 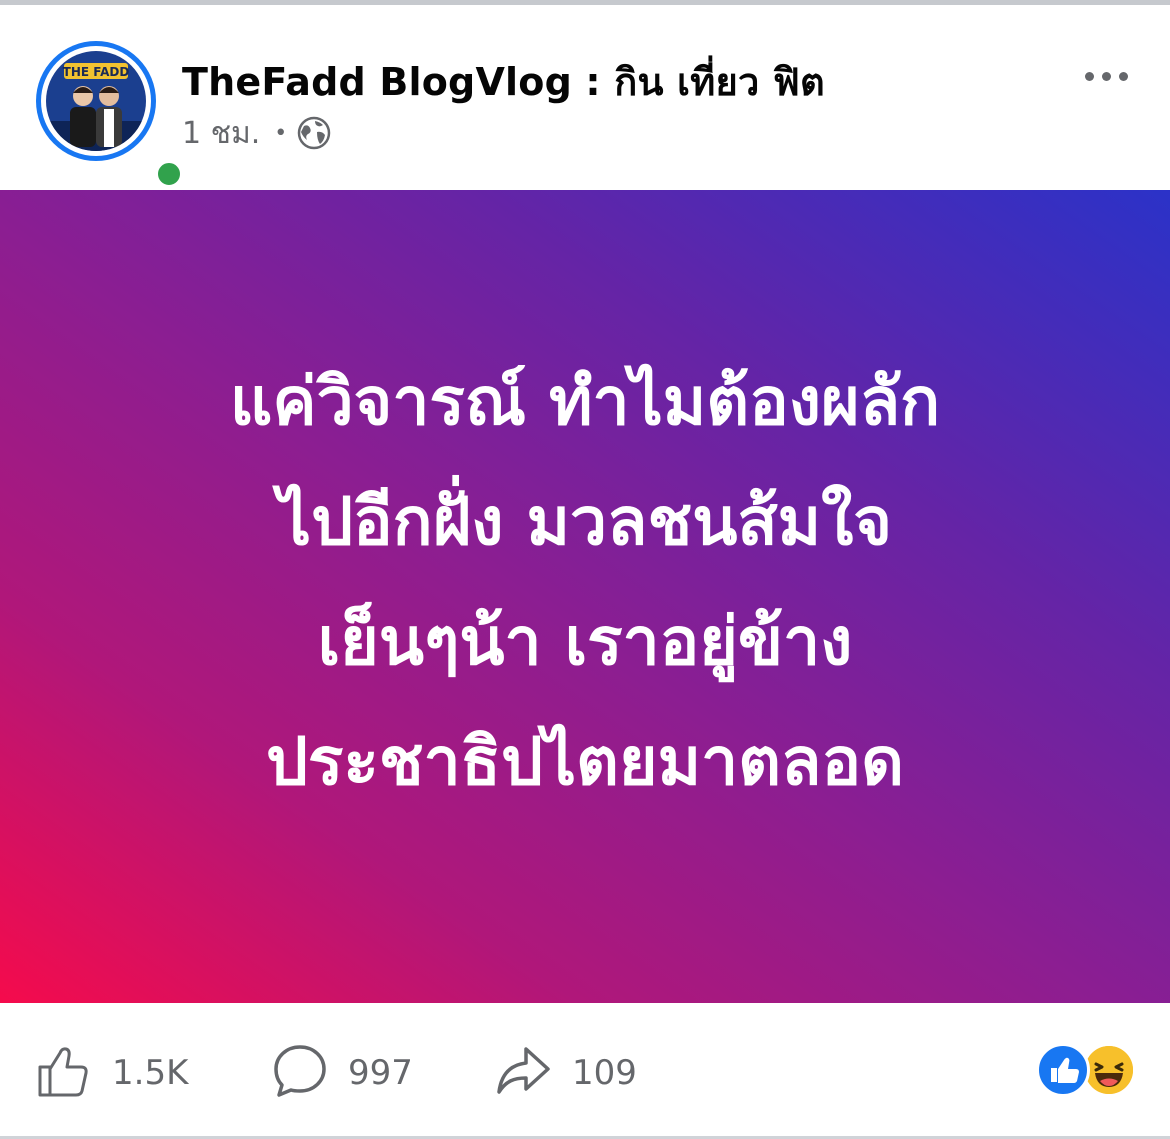 What do you see at coordinates (585, 401) in the screenshot?
I see `post-text-line: แค่วิจารณ์ ทำไมต้องผลัก` at bounding box center [585, 401].